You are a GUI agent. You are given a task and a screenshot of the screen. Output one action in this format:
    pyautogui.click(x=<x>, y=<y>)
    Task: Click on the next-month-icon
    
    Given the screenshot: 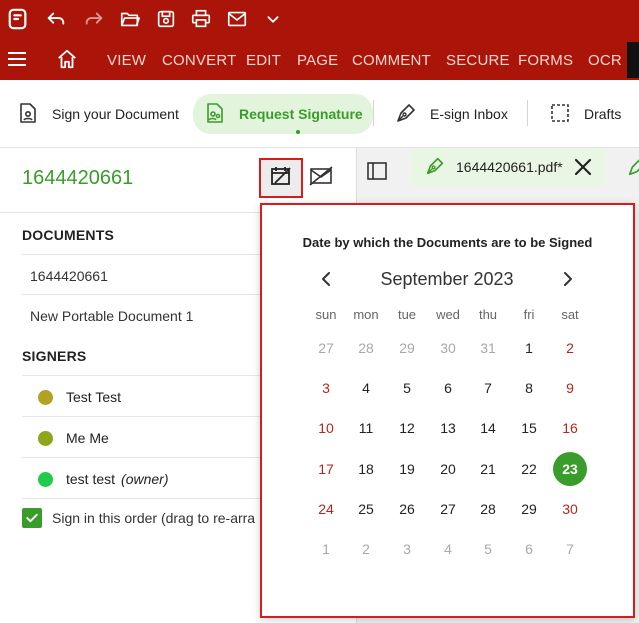 What is the action you would take?
    pyautogui.click(x=568, y=279)
    